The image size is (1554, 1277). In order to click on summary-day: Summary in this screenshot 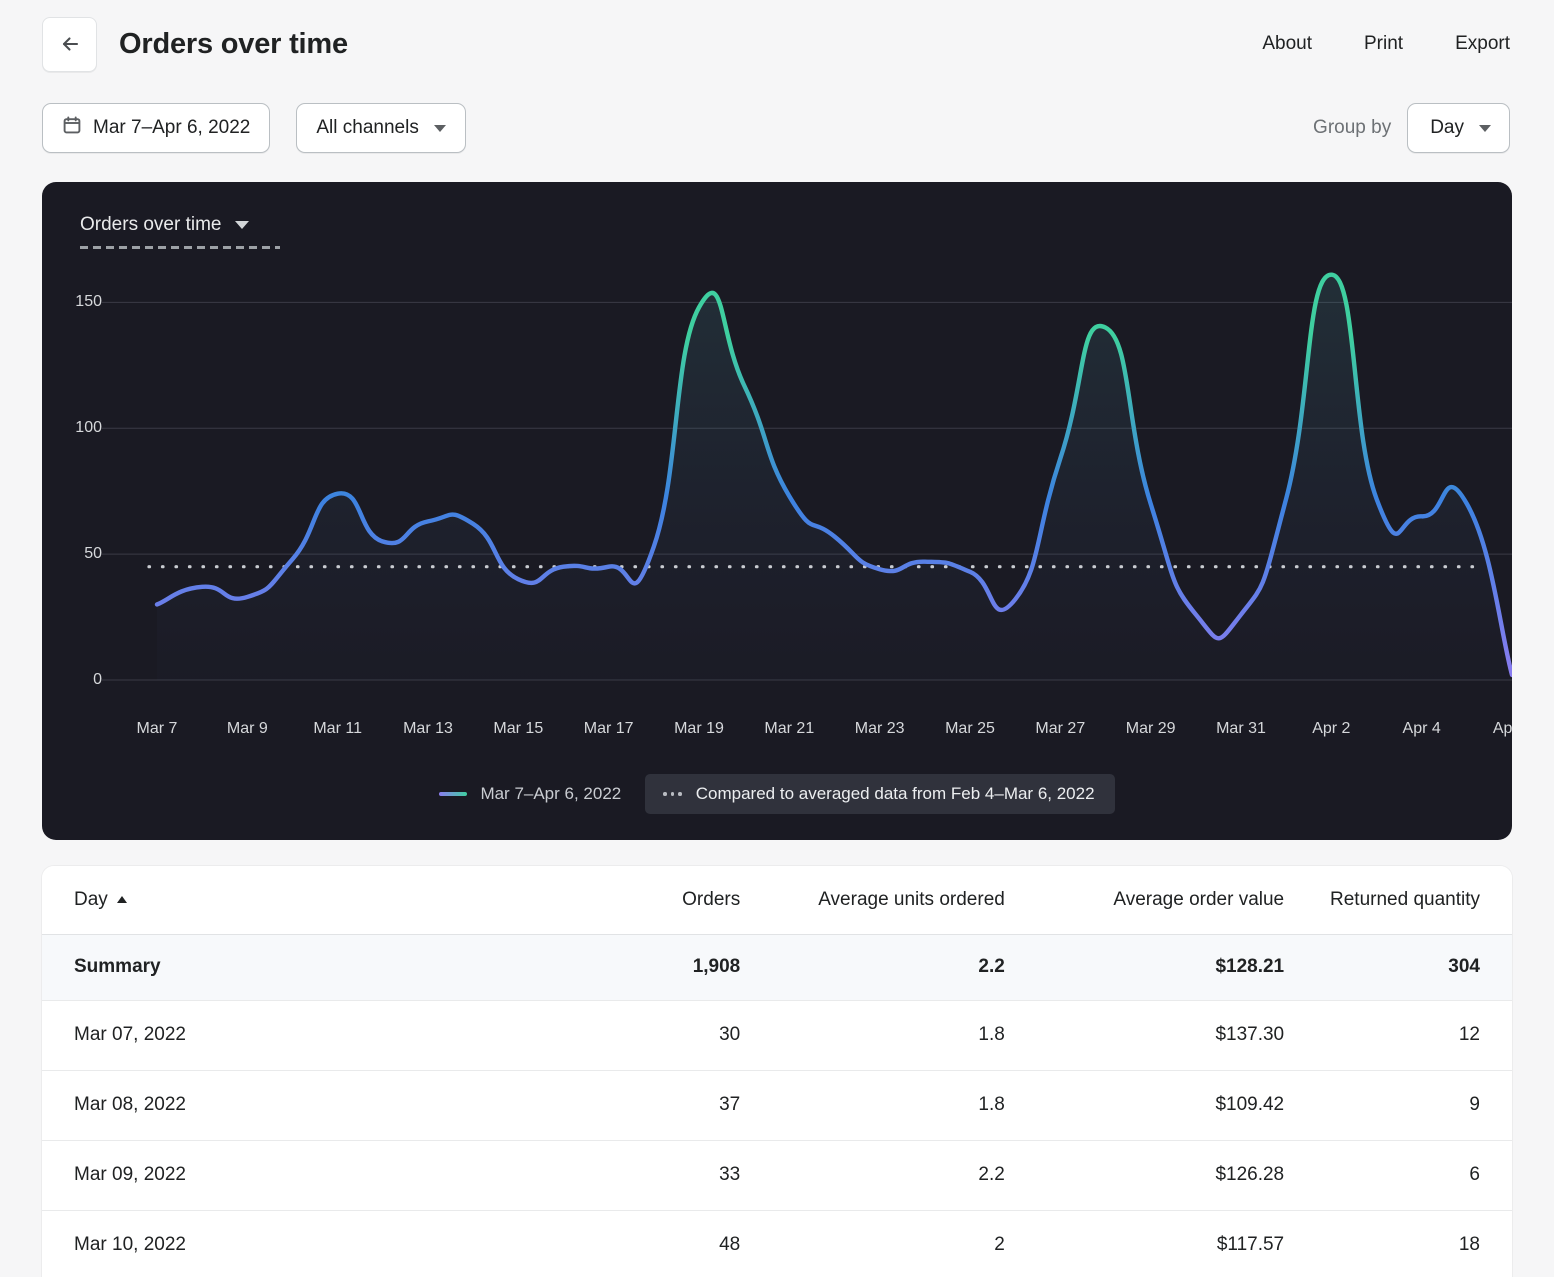, I will do `click(117, 966)`.